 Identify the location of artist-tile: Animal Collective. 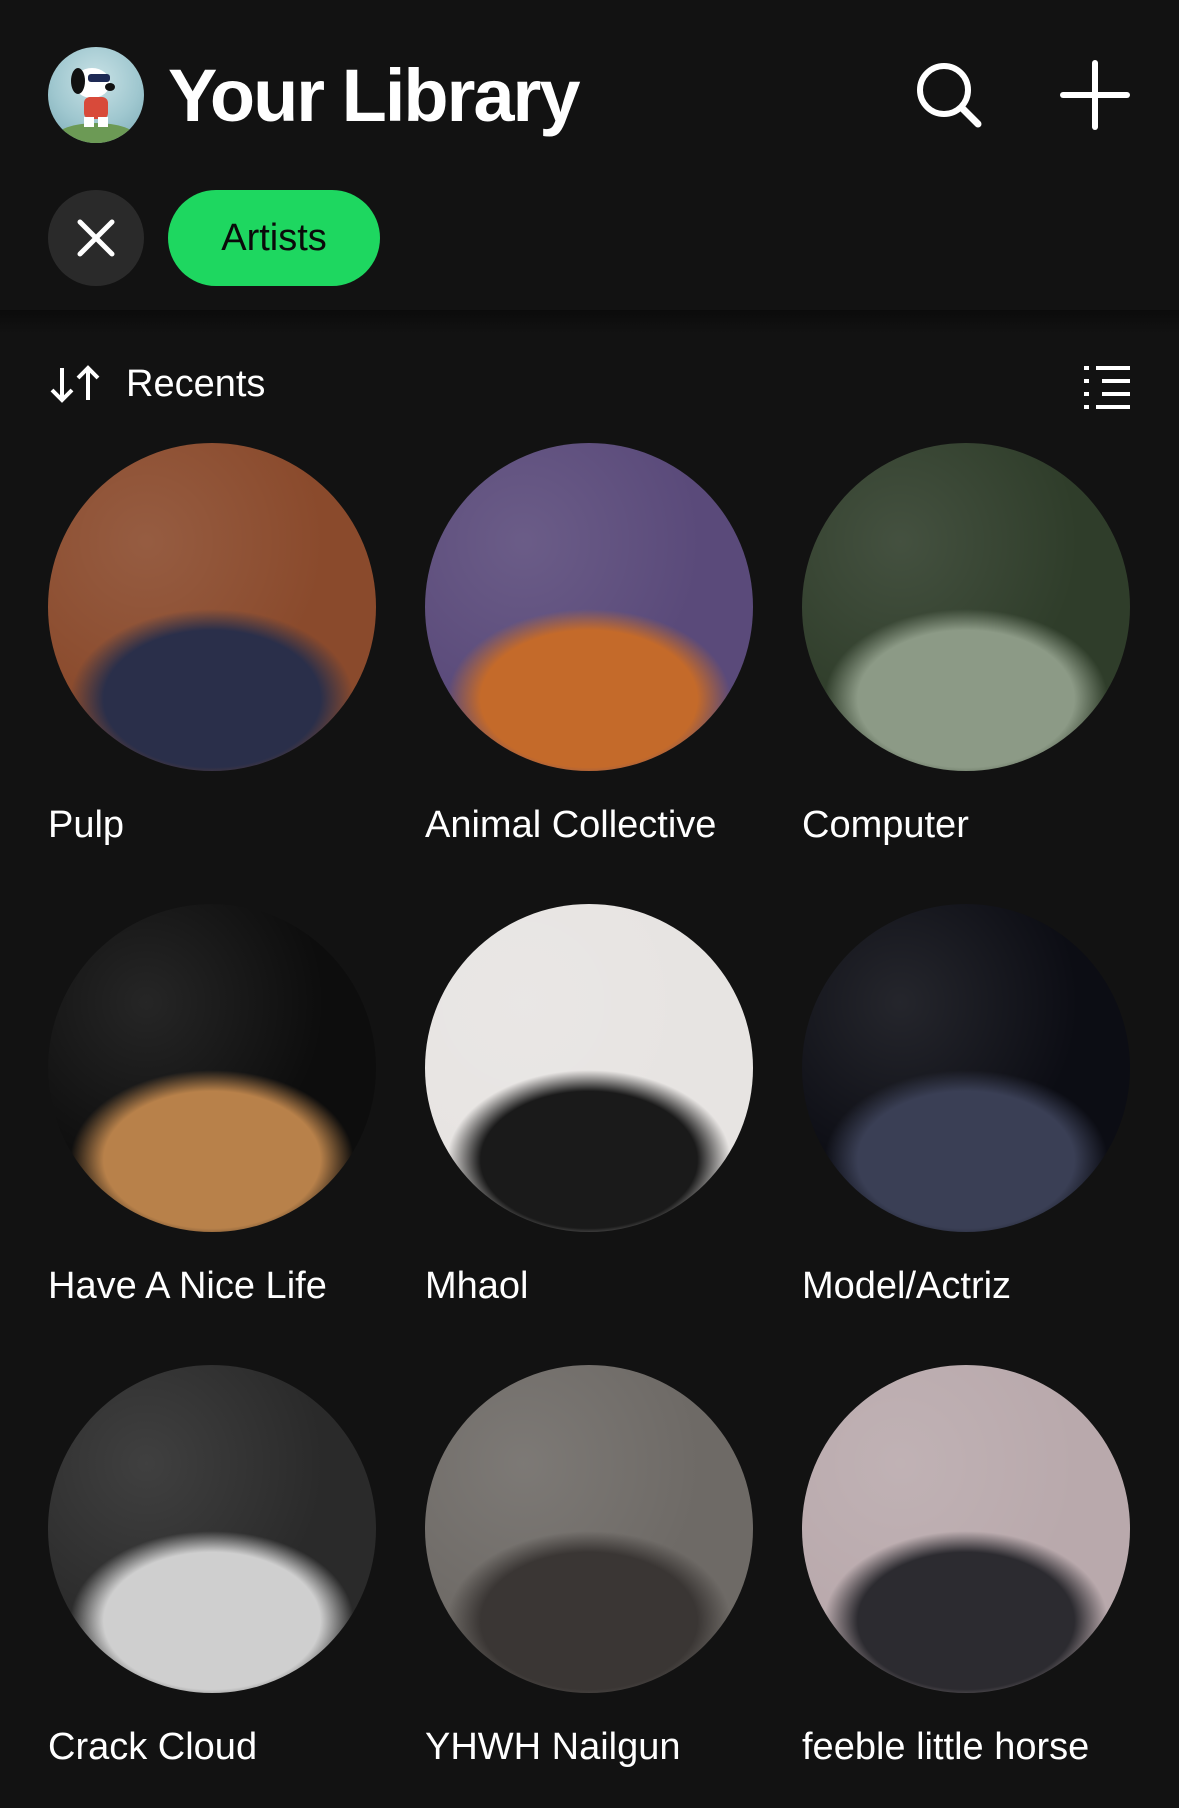
(590, 644).